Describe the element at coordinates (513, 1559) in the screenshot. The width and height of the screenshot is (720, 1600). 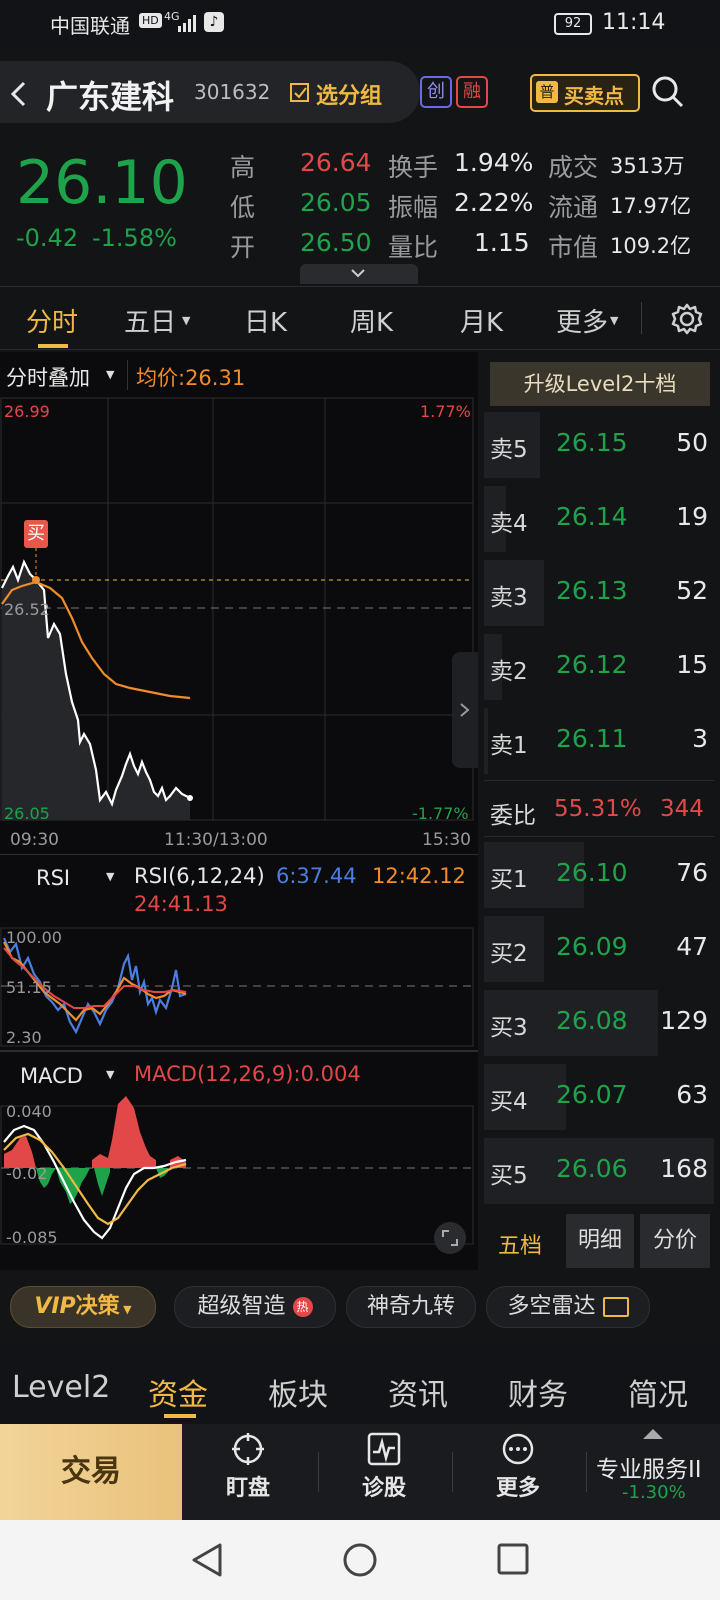
I see `recents-square-icon` at that location.